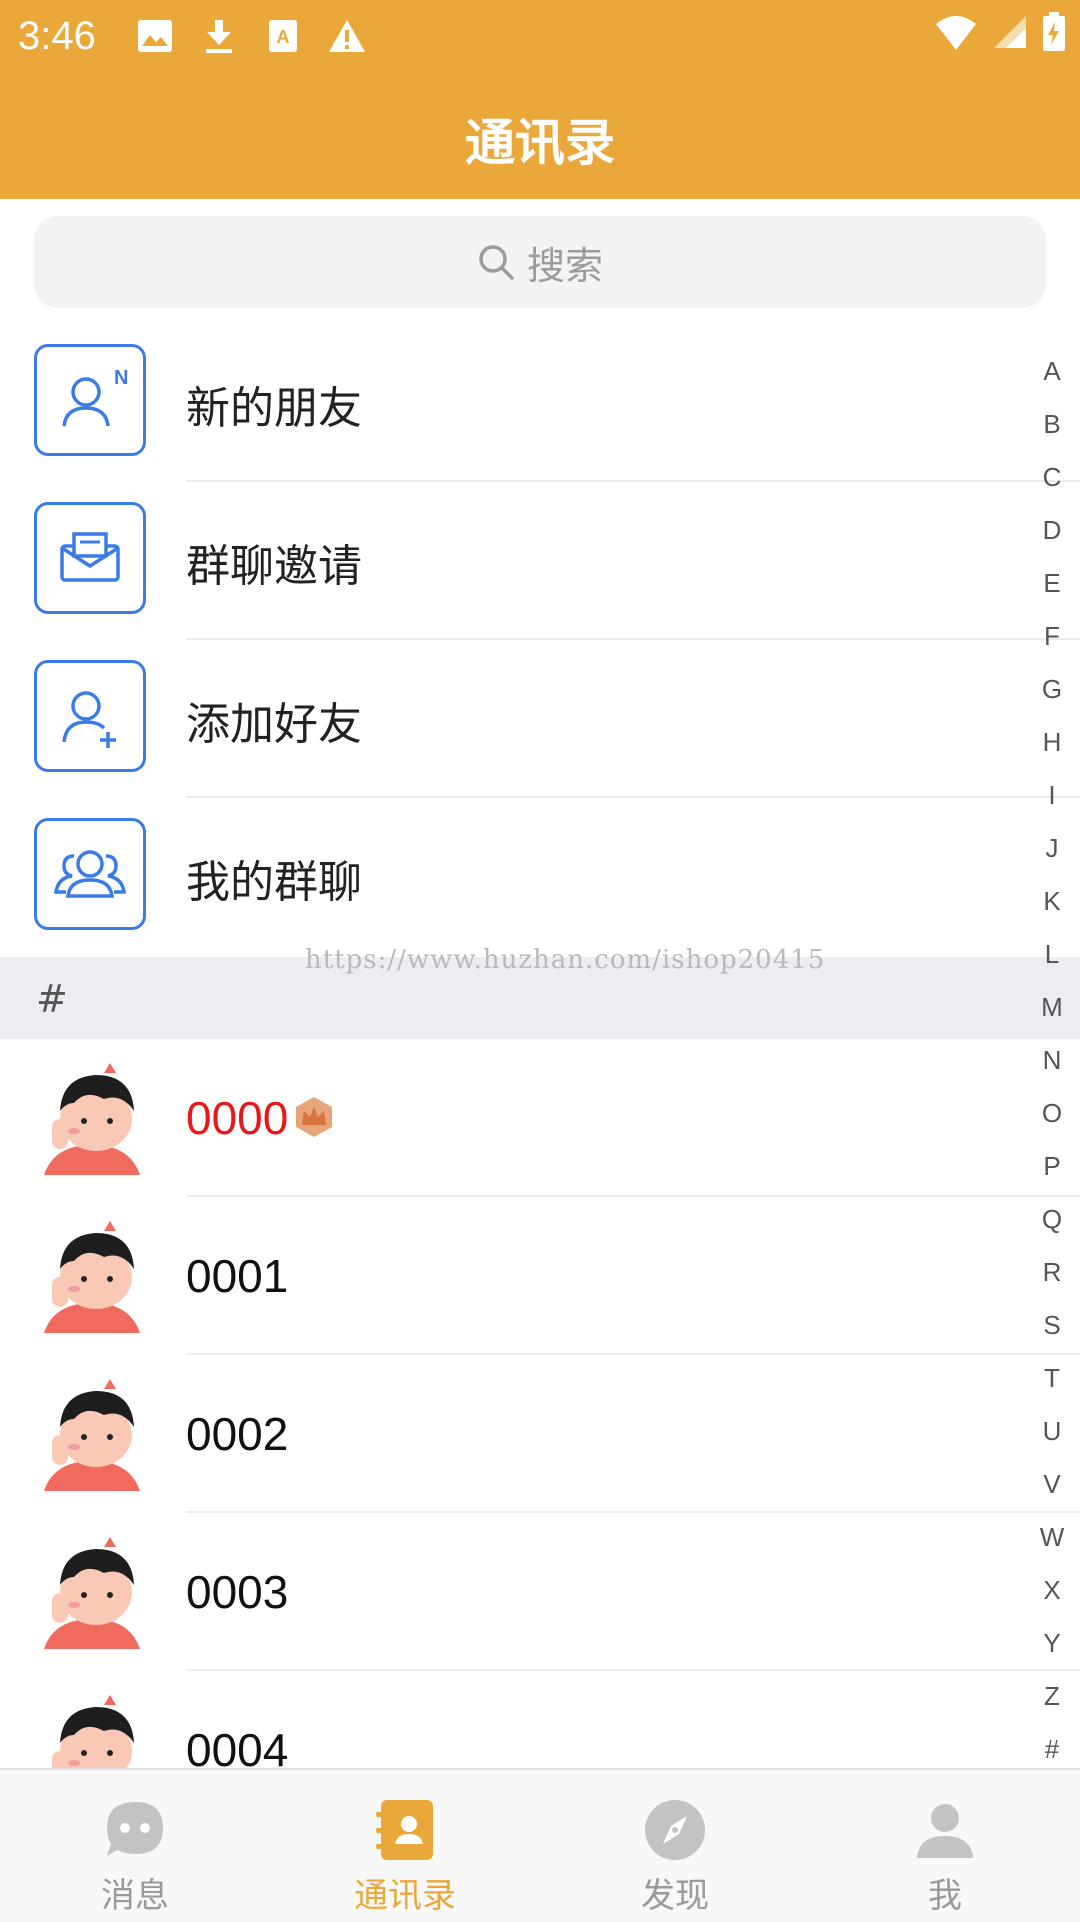 This screenshot has height=1922, width=1080. I want to click on app-icon: A, so click(283, 36).